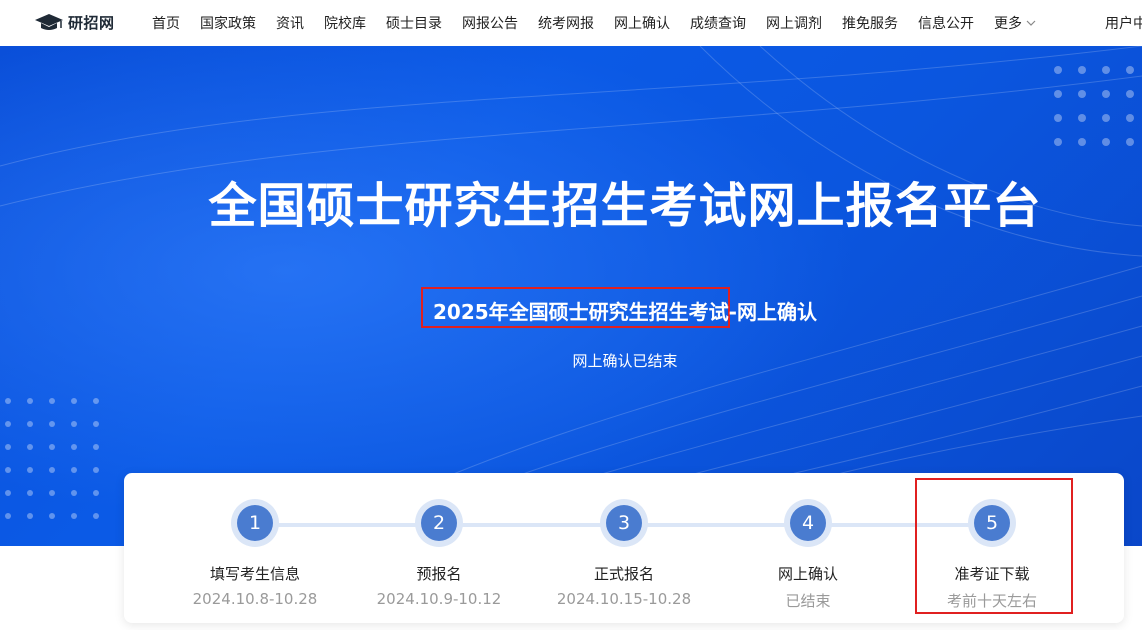 The width and height of the screenshot is (1142, 630). What do you see at coordinates (870, 23) in the screenshot?
I see `nav-item-recommendation: 推免服务` at bounding box center [870, 23].